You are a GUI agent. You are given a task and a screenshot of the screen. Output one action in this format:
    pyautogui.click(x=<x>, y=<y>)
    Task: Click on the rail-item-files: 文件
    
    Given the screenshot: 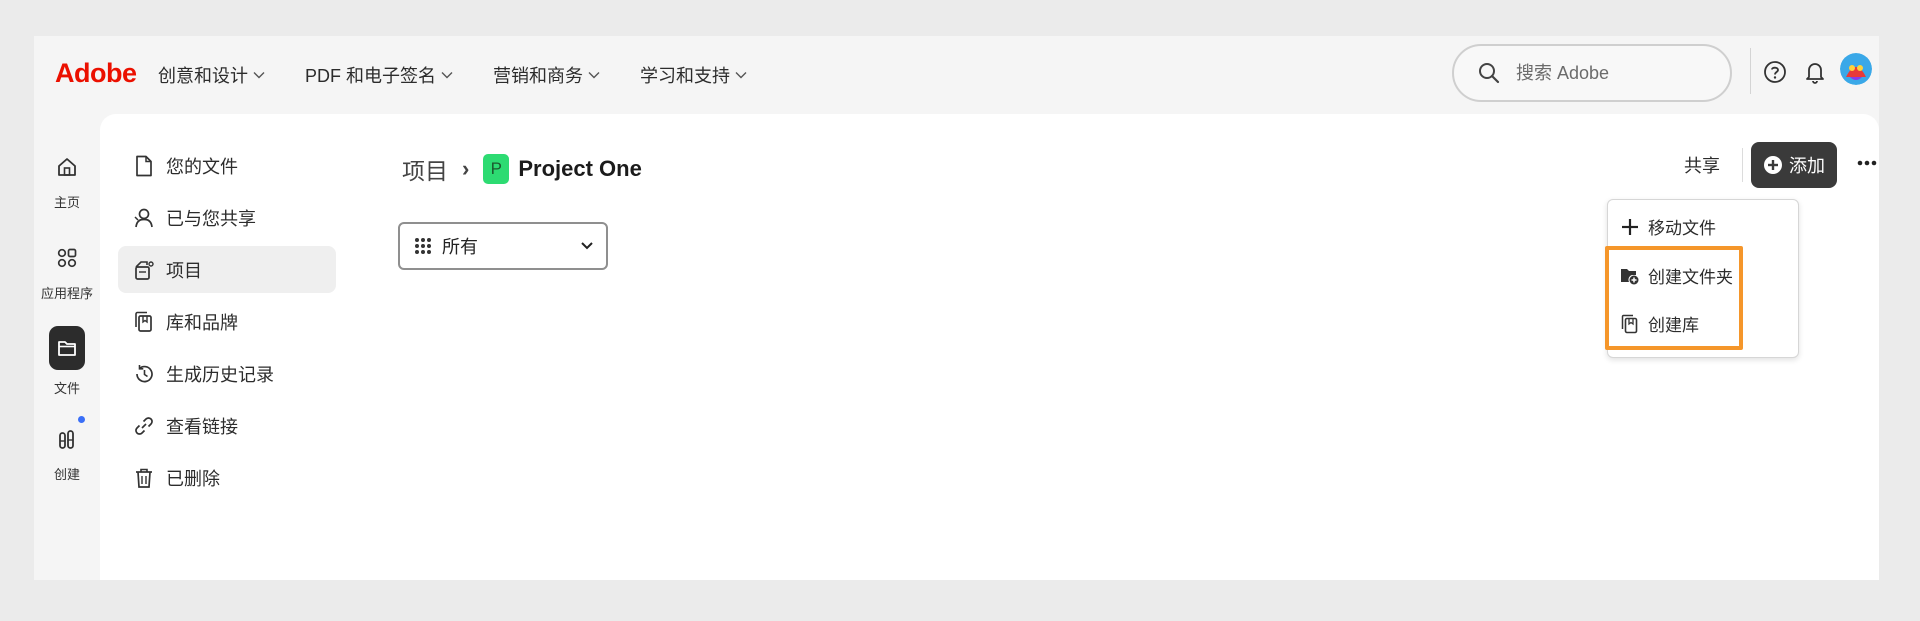 What is the action you would take?
    pyautogui.click(x=67, y=361)
    